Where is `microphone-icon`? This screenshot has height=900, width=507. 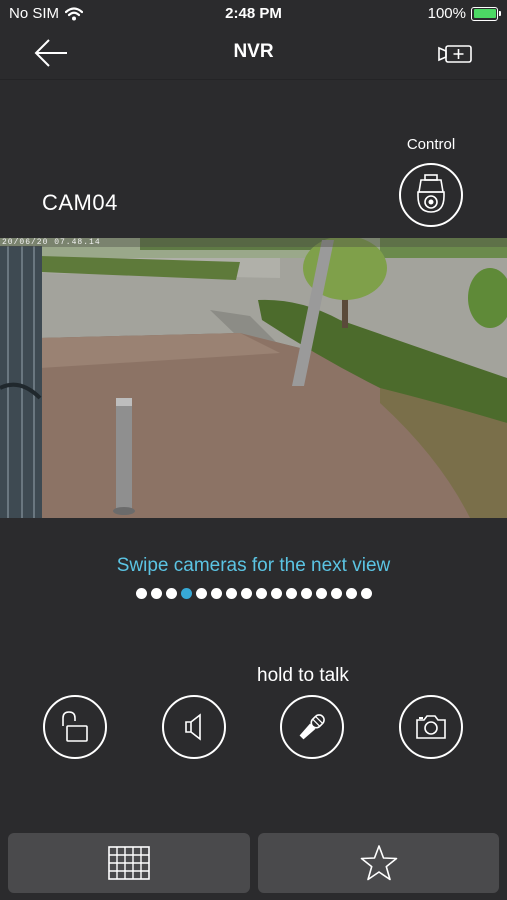 microphone-icon is located at coordinates (312, 727).